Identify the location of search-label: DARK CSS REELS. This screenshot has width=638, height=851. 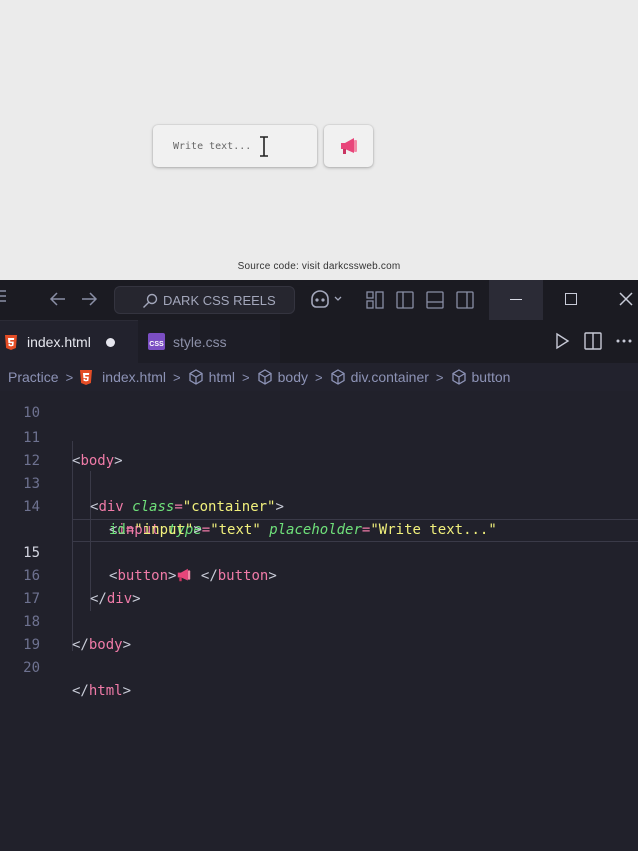
(219, 300).